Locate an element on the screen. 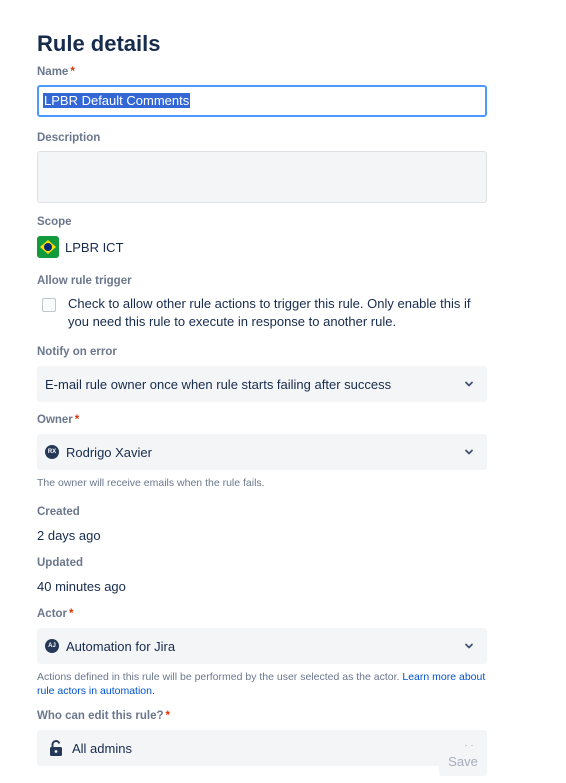 The image size is (566, 783). name-input-value: LPBR Default Comments is located at coordinates (117, 100).